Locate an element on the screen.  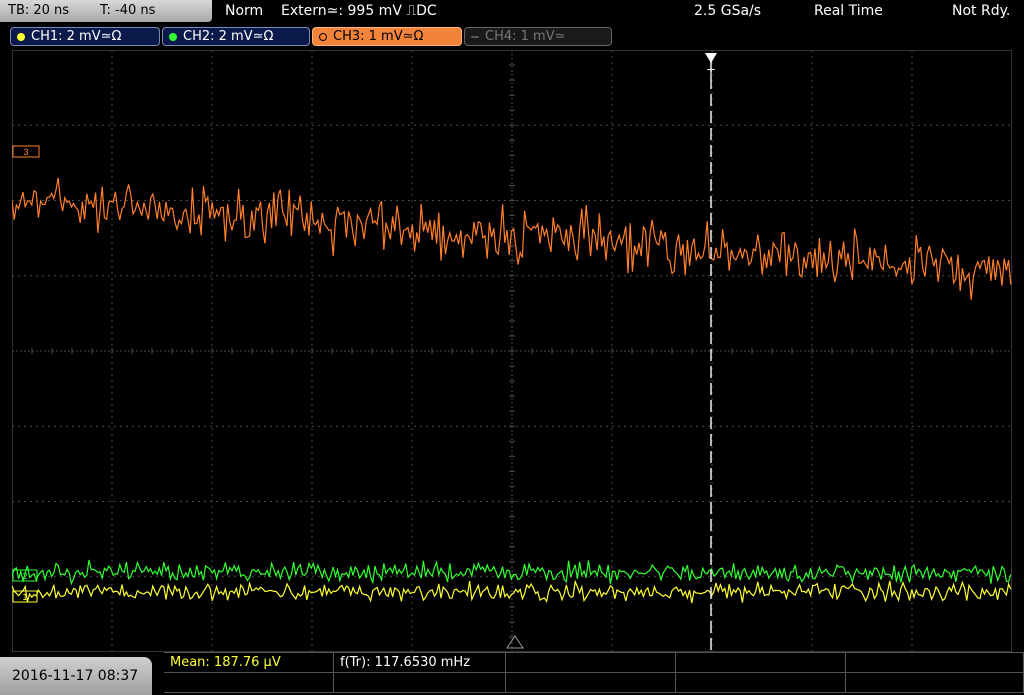
trigger-source: Extern≃: 995 mV ⎍DC is located at coordinates (359, 11).